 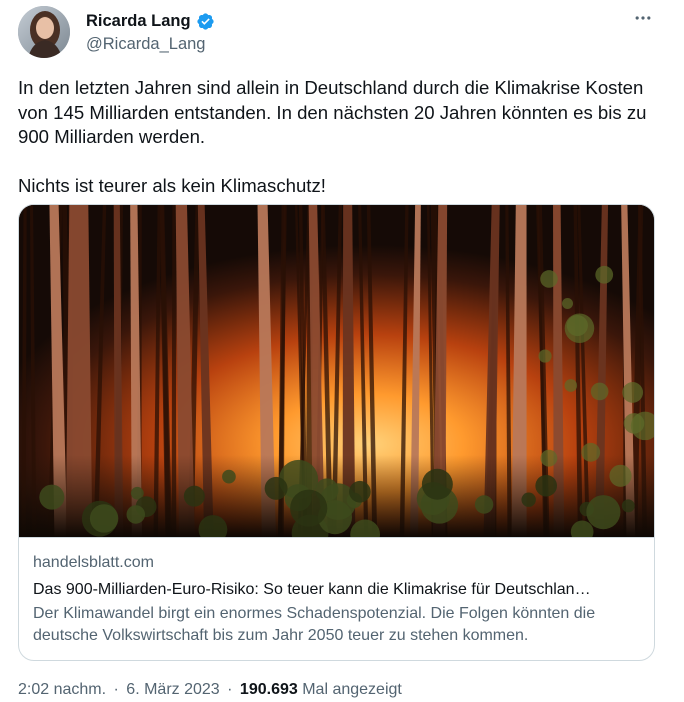 What do you see at coordinates (62, 689) in the screenshot?
I see `tweet-time: 2:02 nachm.` at bounding box center [62, 689].